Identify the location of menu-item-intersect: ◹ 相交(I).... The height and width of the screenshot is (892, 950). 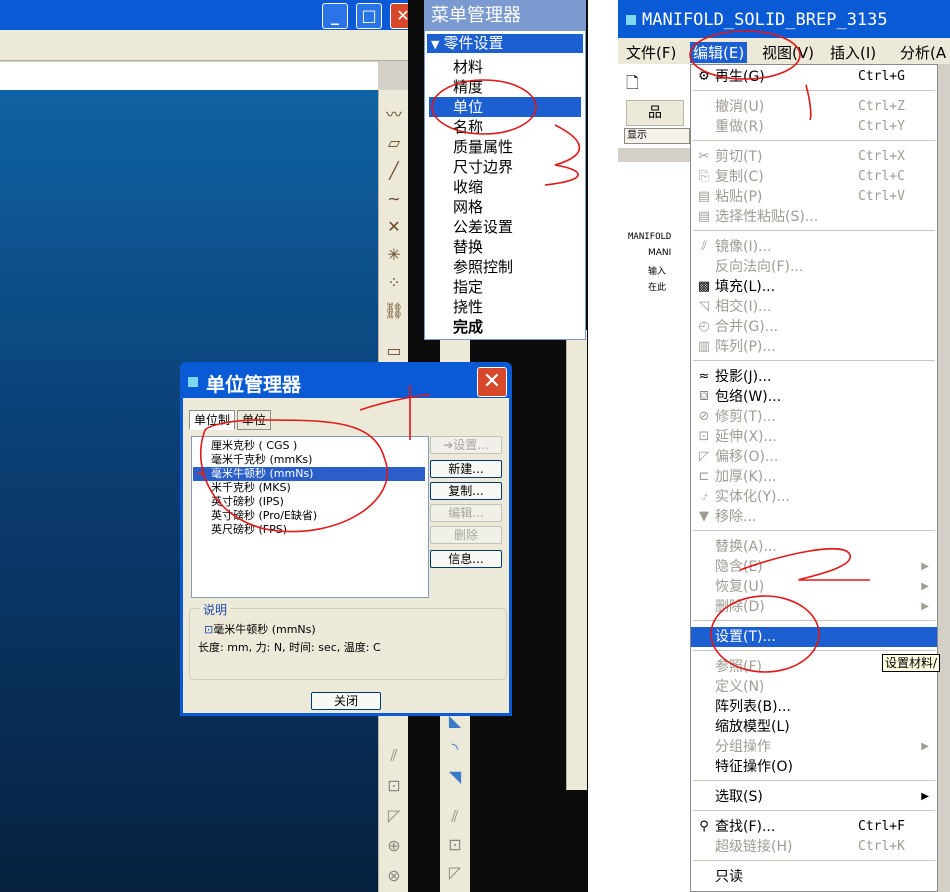
(814, 307).